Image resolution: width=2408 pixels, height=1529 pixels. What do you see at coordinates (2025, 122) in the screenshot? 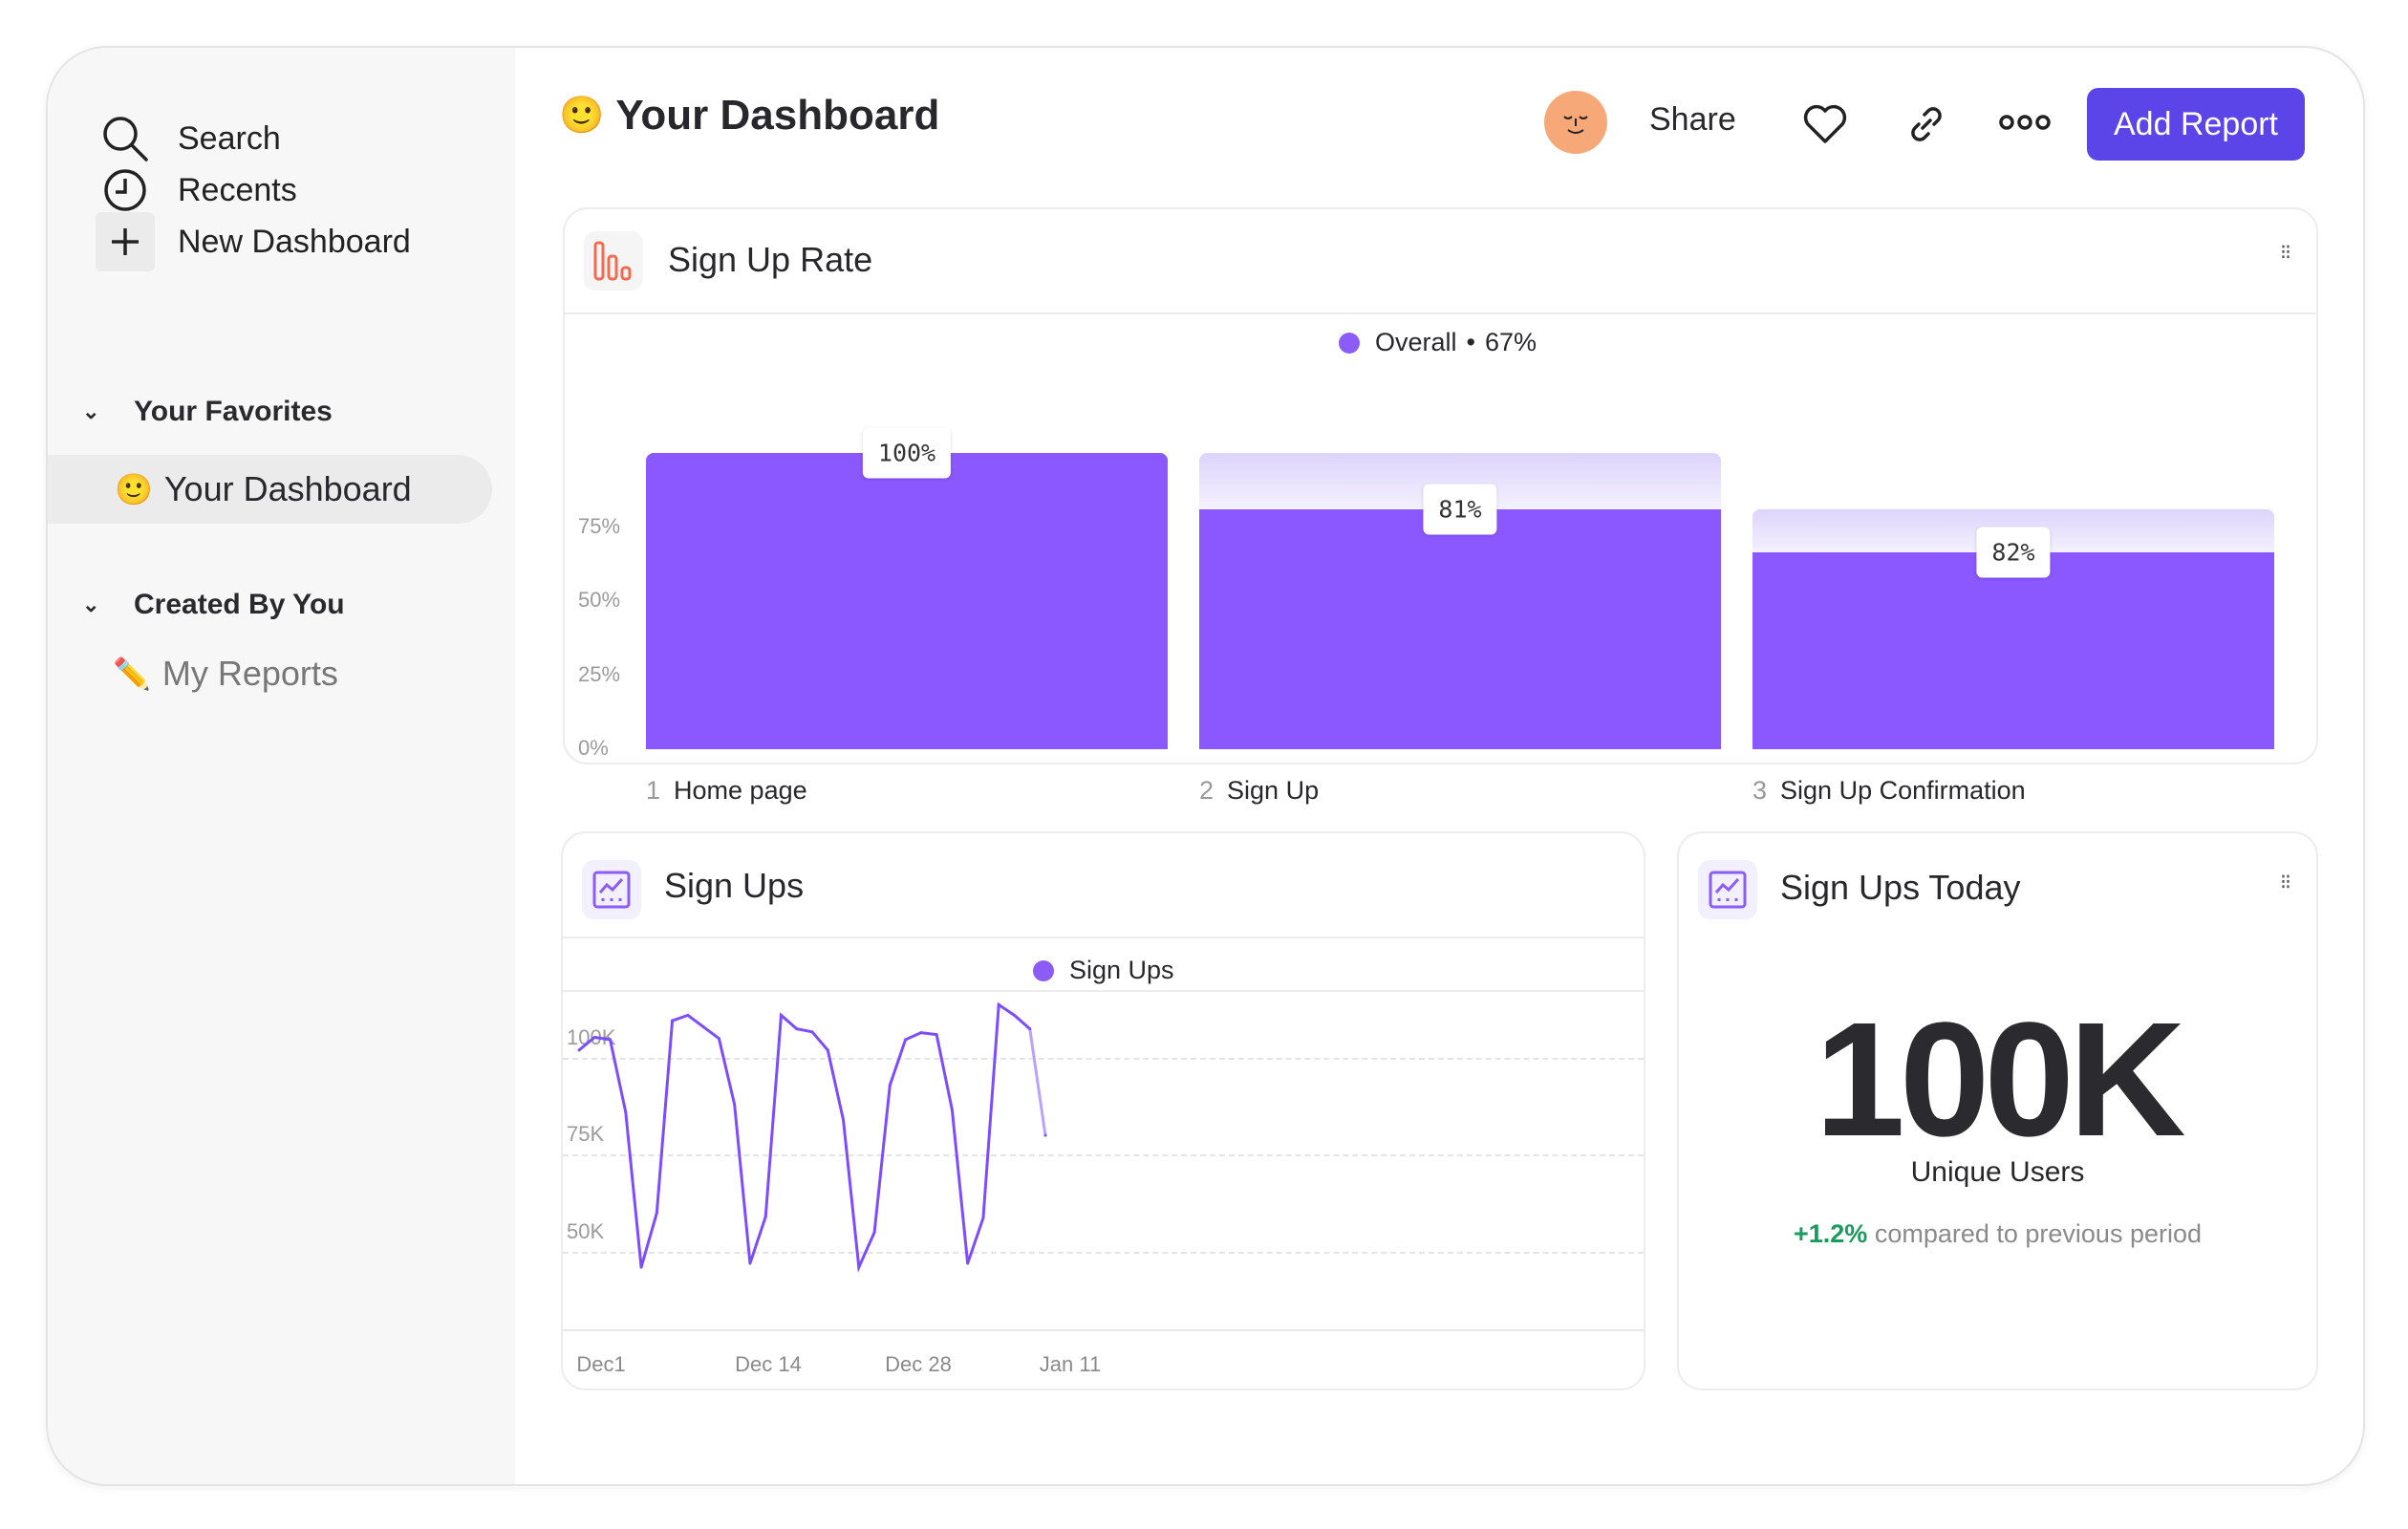
I see `more-icon` at bounding box center [2025, 122].